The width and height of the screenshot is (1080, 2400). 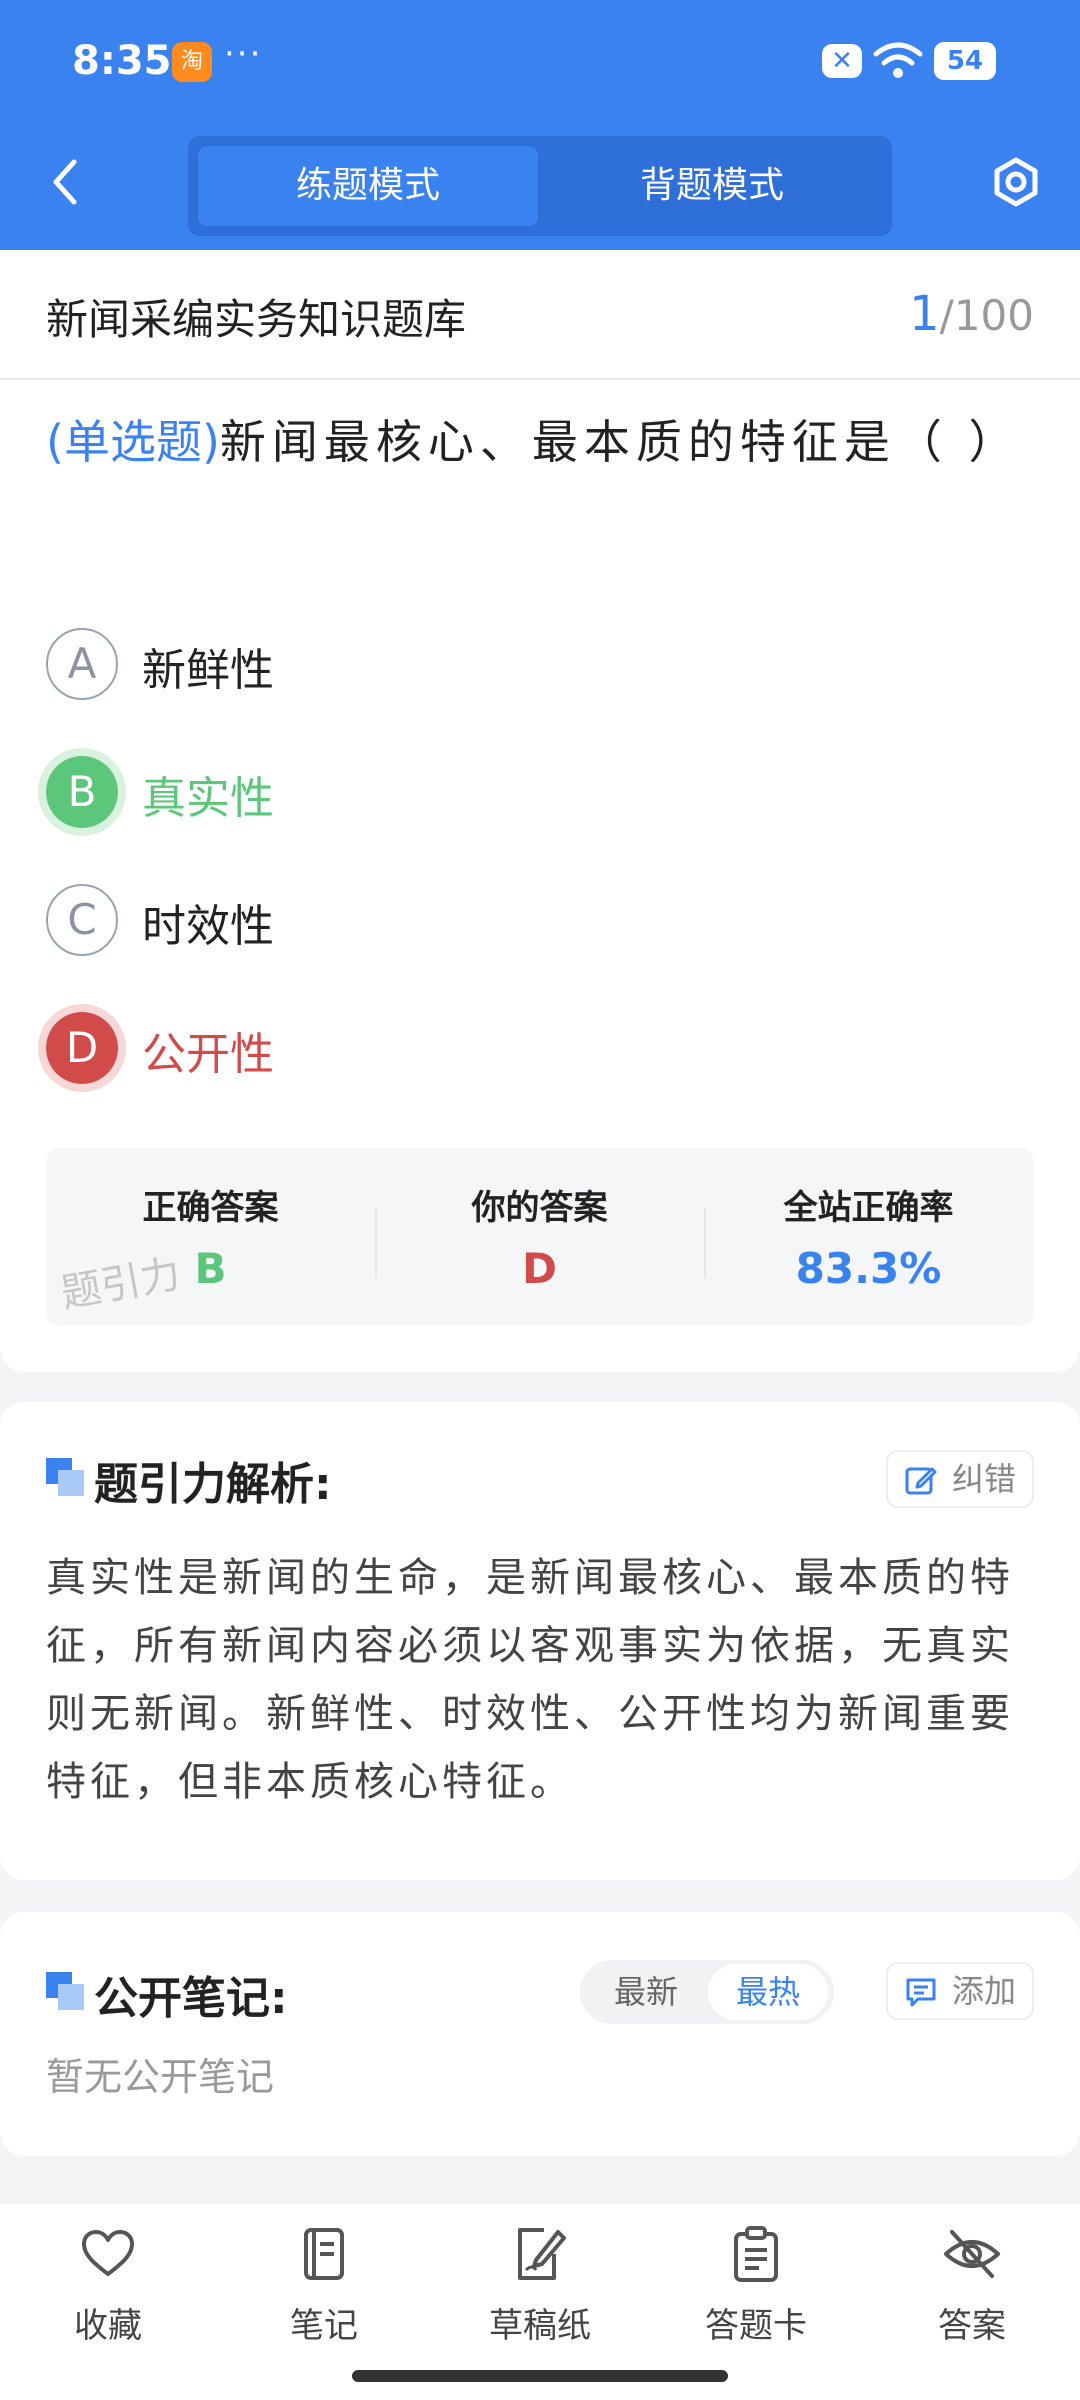 What do you see at coordinates (213, 1484) in the screenshot?
I see `analysis-title: 题引力解析:` at bounding box center [213, 1484].